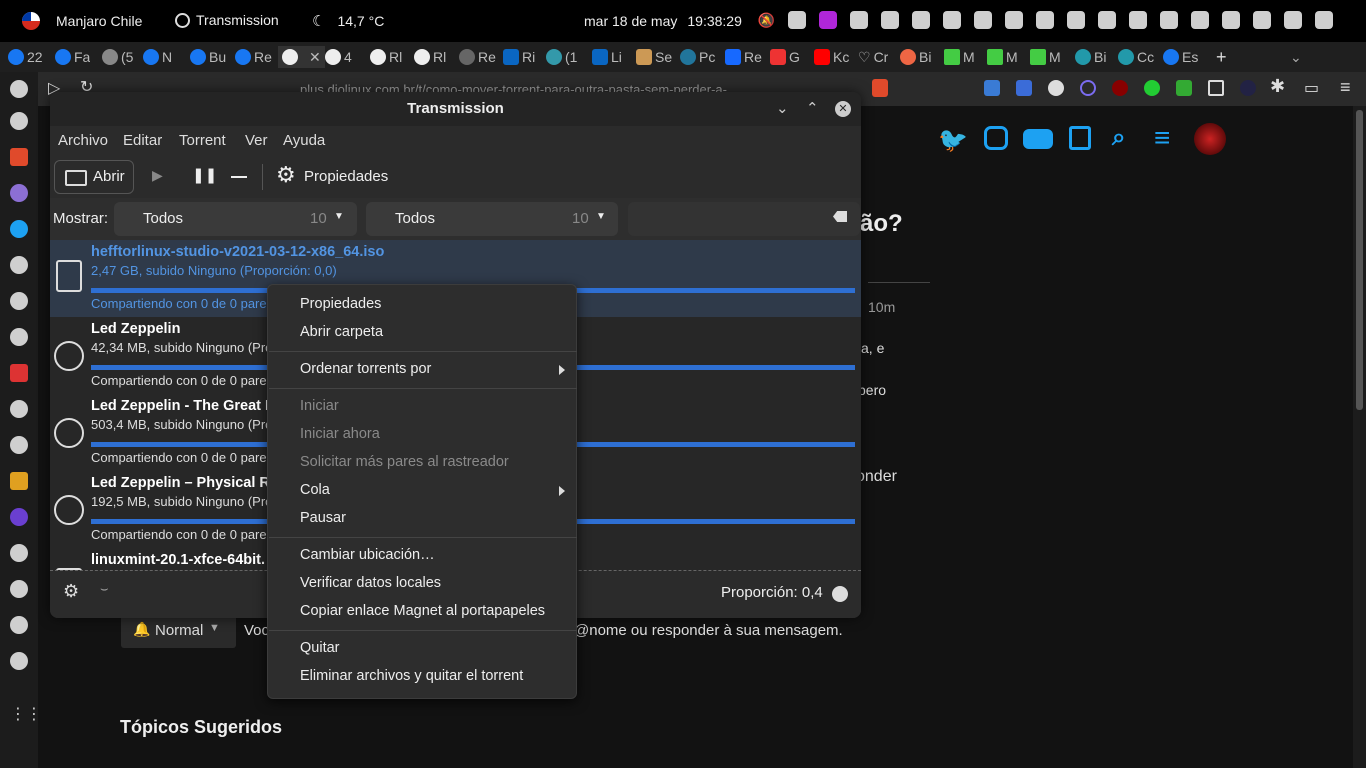  Describe the element at coordinates (82, 21) in the screenshot. I see `distro-menu: Manjaro Chile` at that location.